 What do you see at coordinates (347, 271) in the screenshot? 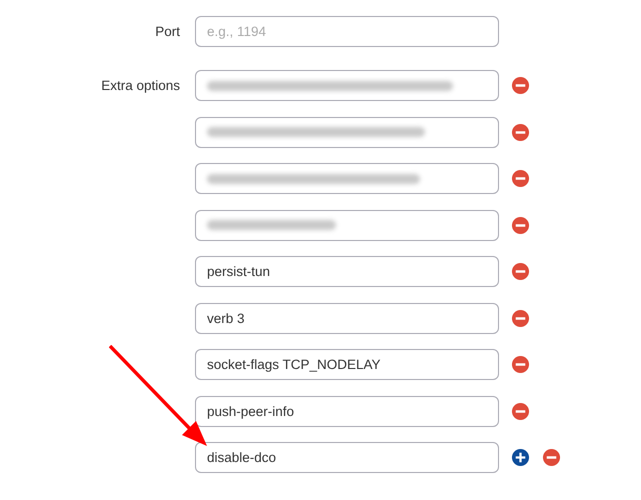
I see `option-field: persist-tun` at bounding box center [347, 271].